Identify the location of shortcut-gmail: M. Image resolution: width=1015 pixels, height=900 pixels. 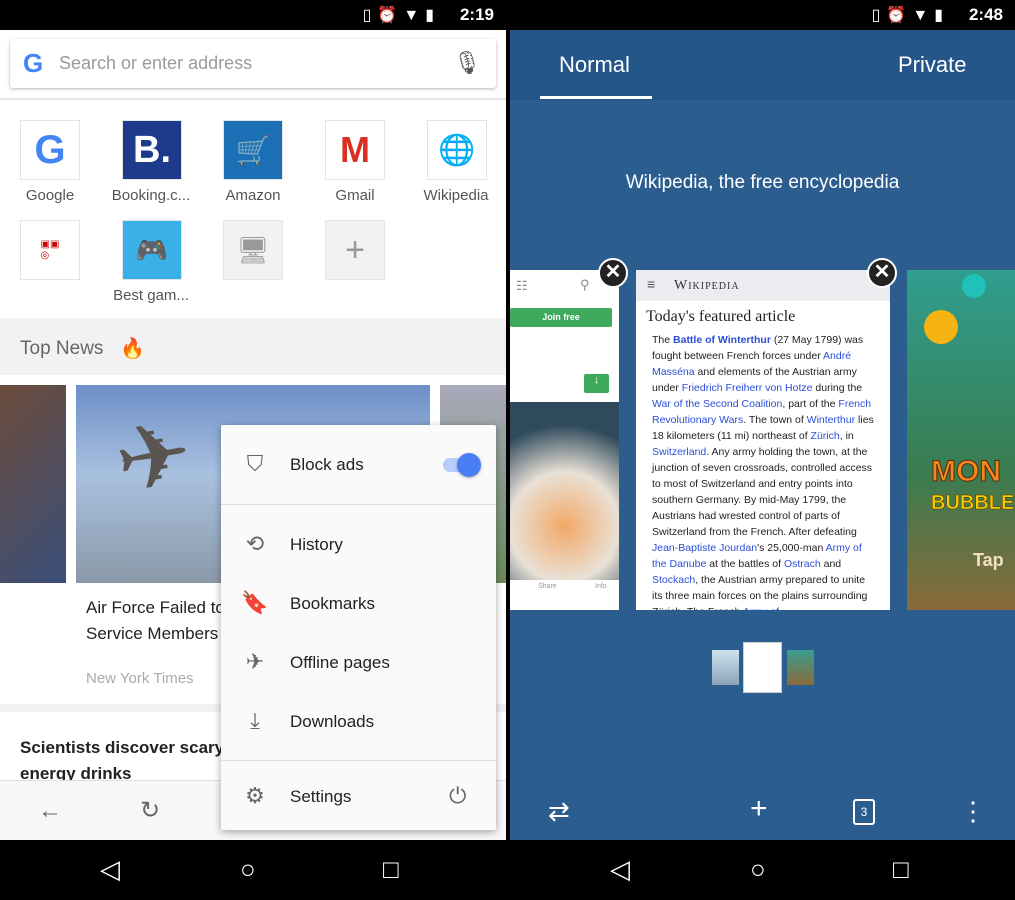
(355, 150).